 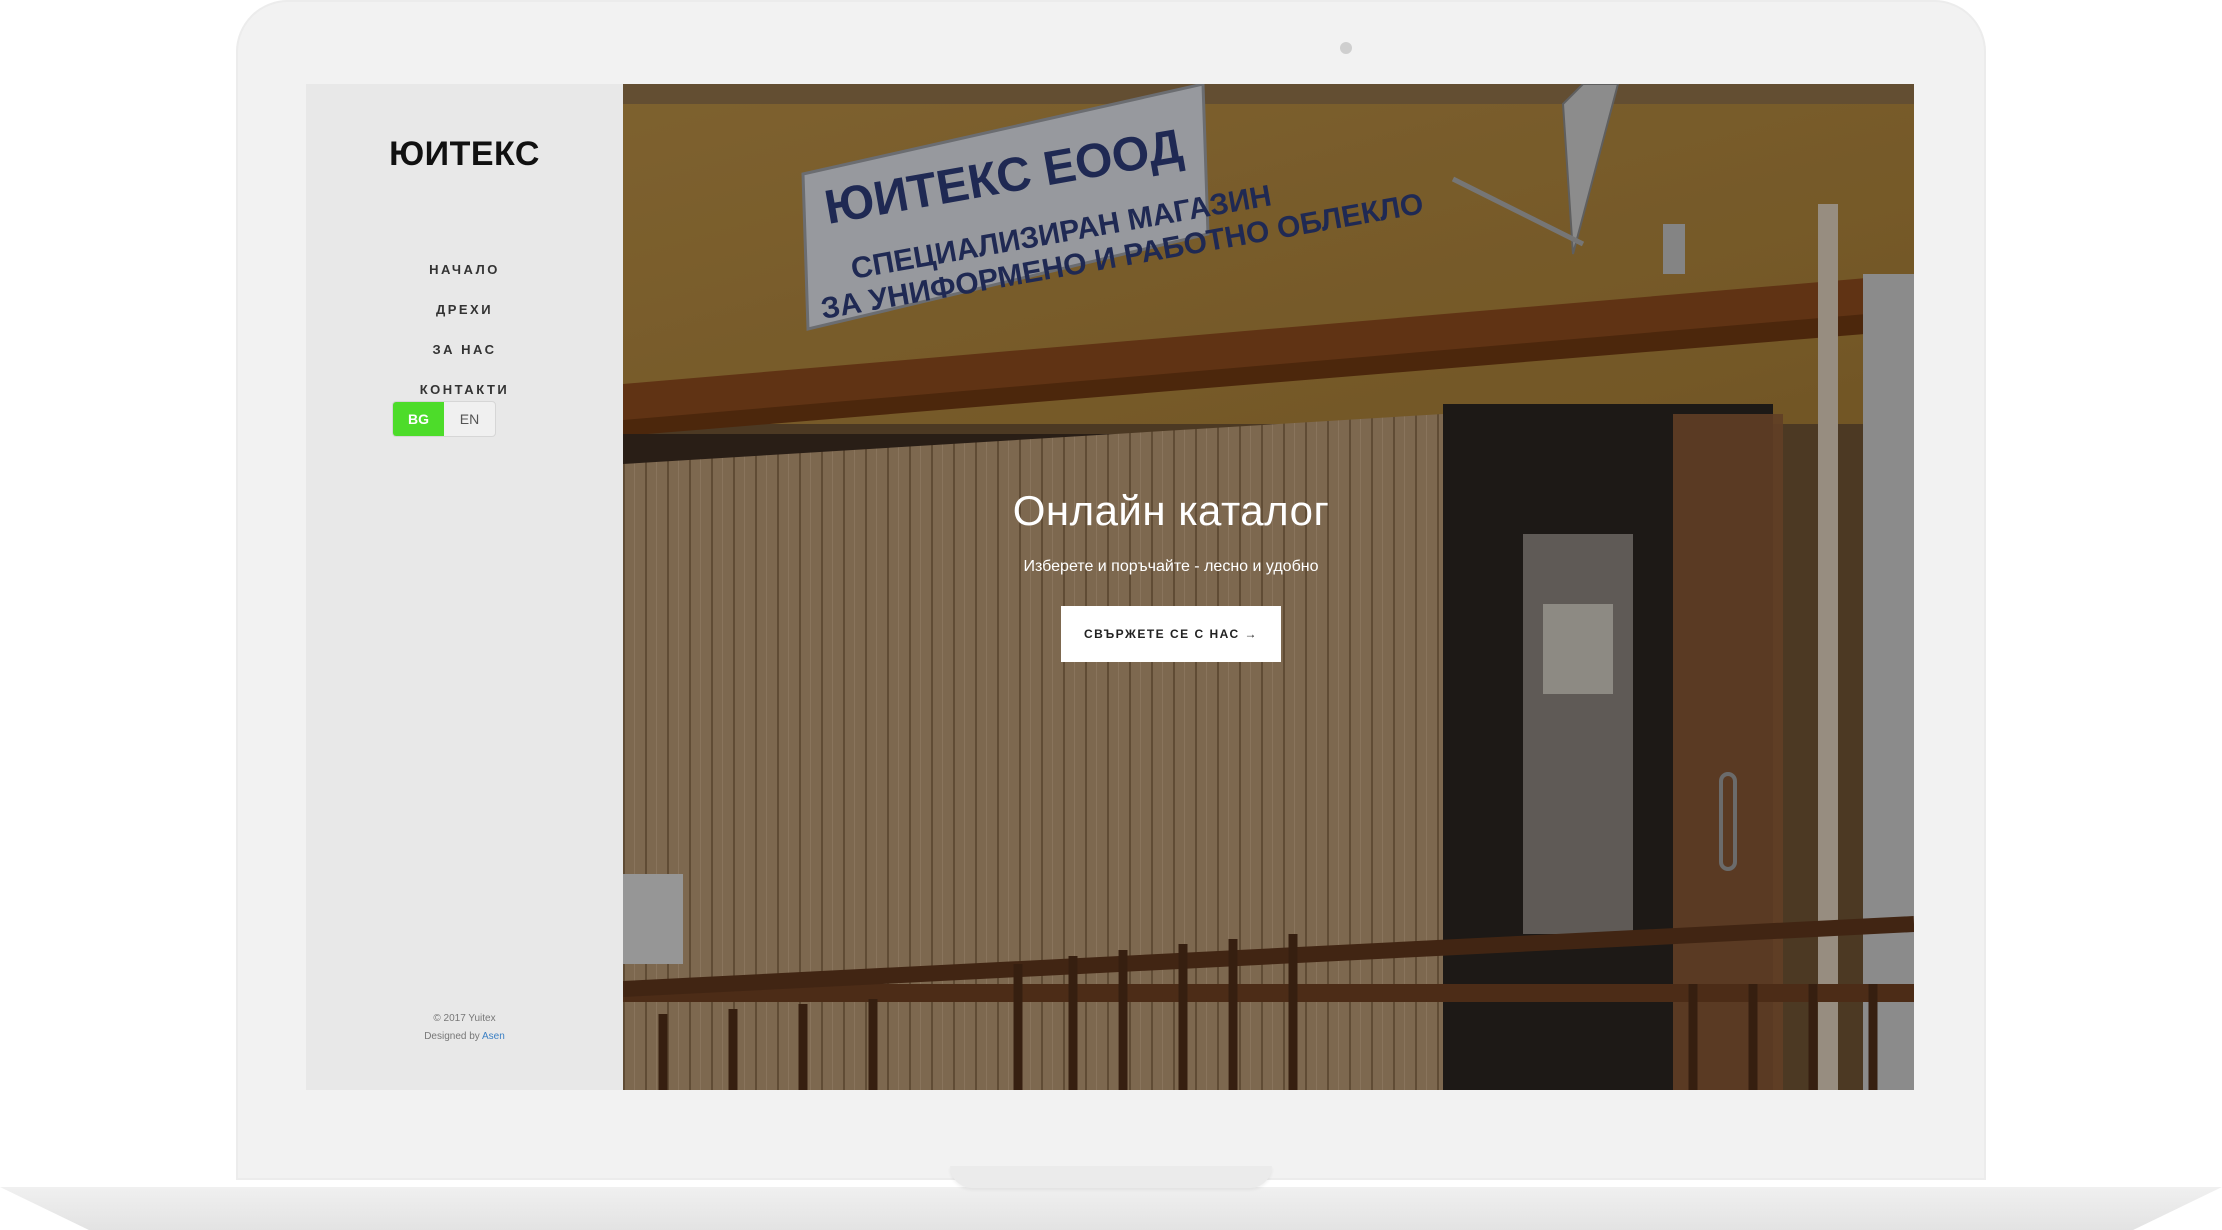 I want to click on designer-credit: Designed by Asen, so click(x=464, y=1037).